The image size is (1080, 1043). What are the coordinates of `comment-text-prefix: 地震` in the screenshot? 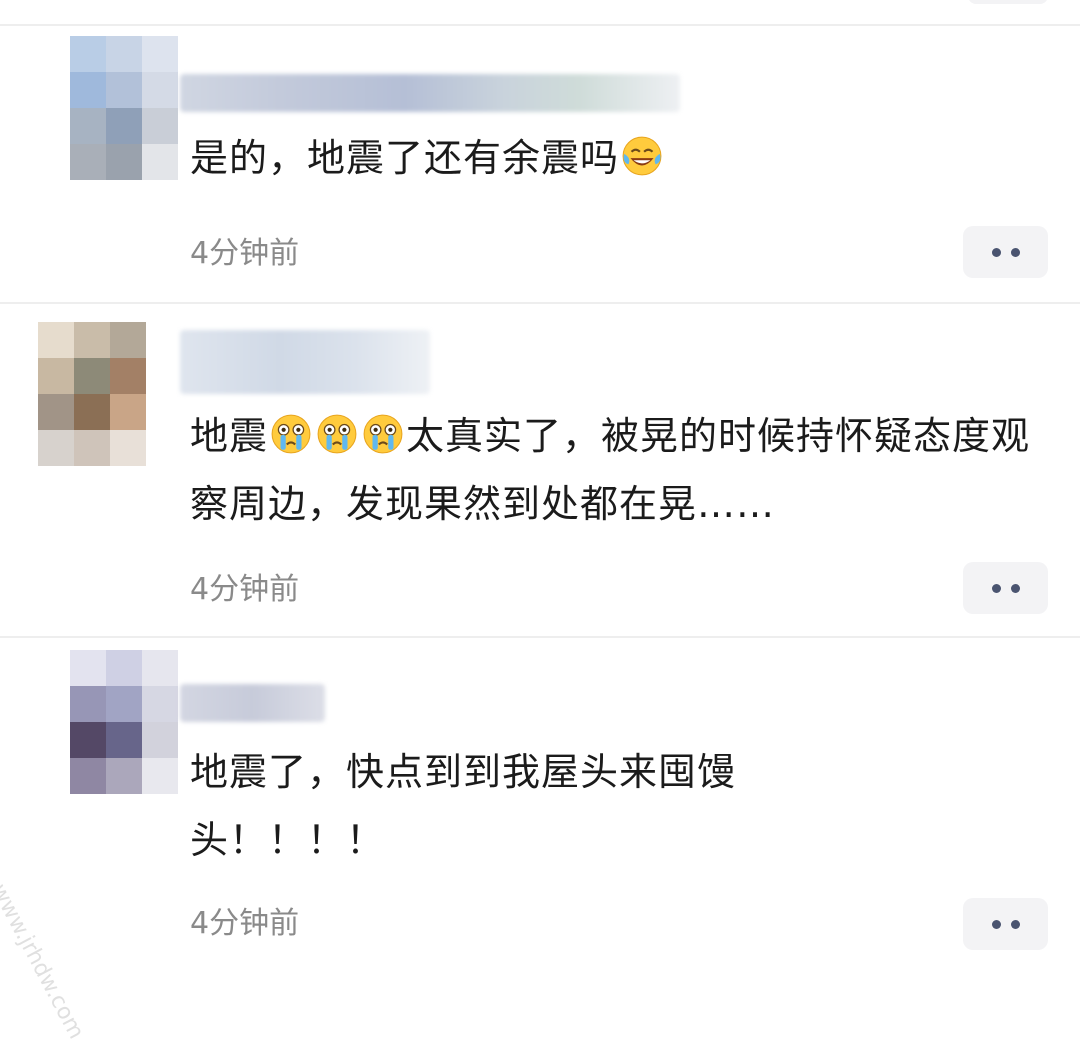 It's located at (229, 436).